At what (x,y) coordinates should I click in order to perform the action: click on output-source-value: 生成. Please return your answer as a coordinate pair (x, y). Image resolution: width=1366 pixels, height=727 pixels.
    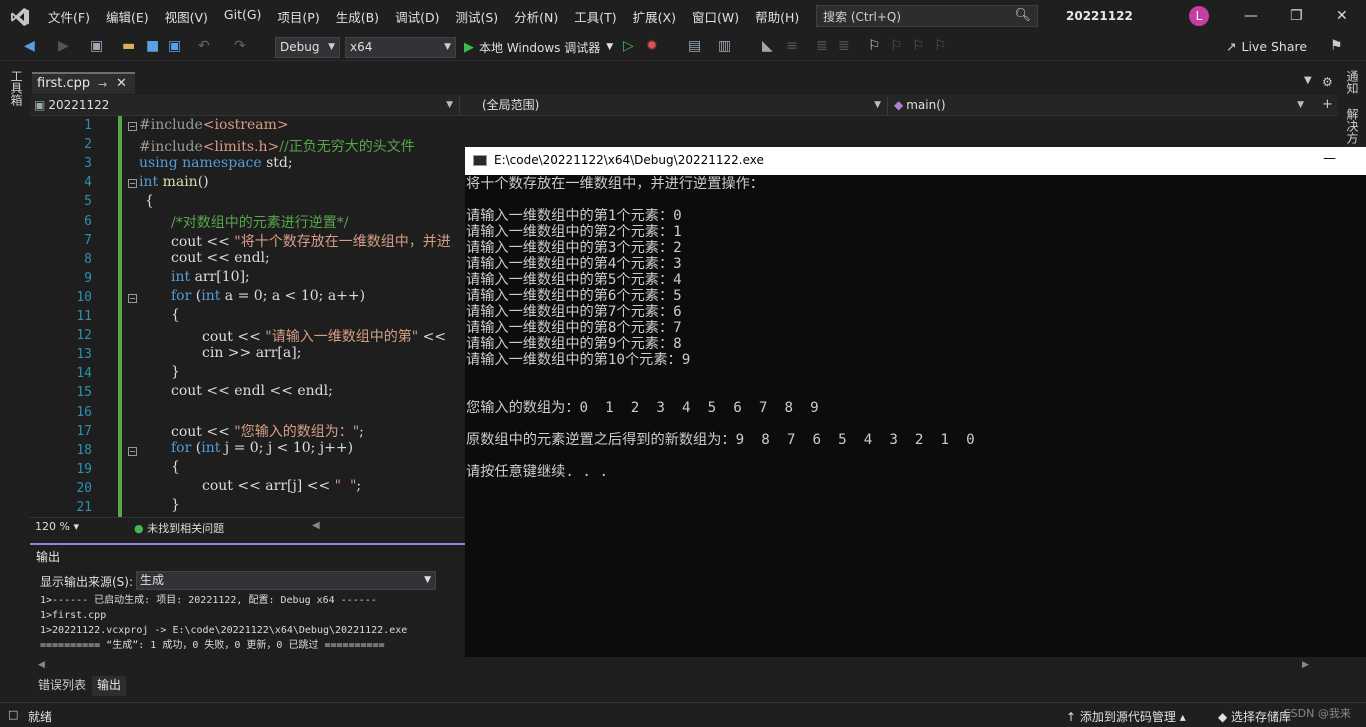
    Looking at the image, I should click on (152, 580).